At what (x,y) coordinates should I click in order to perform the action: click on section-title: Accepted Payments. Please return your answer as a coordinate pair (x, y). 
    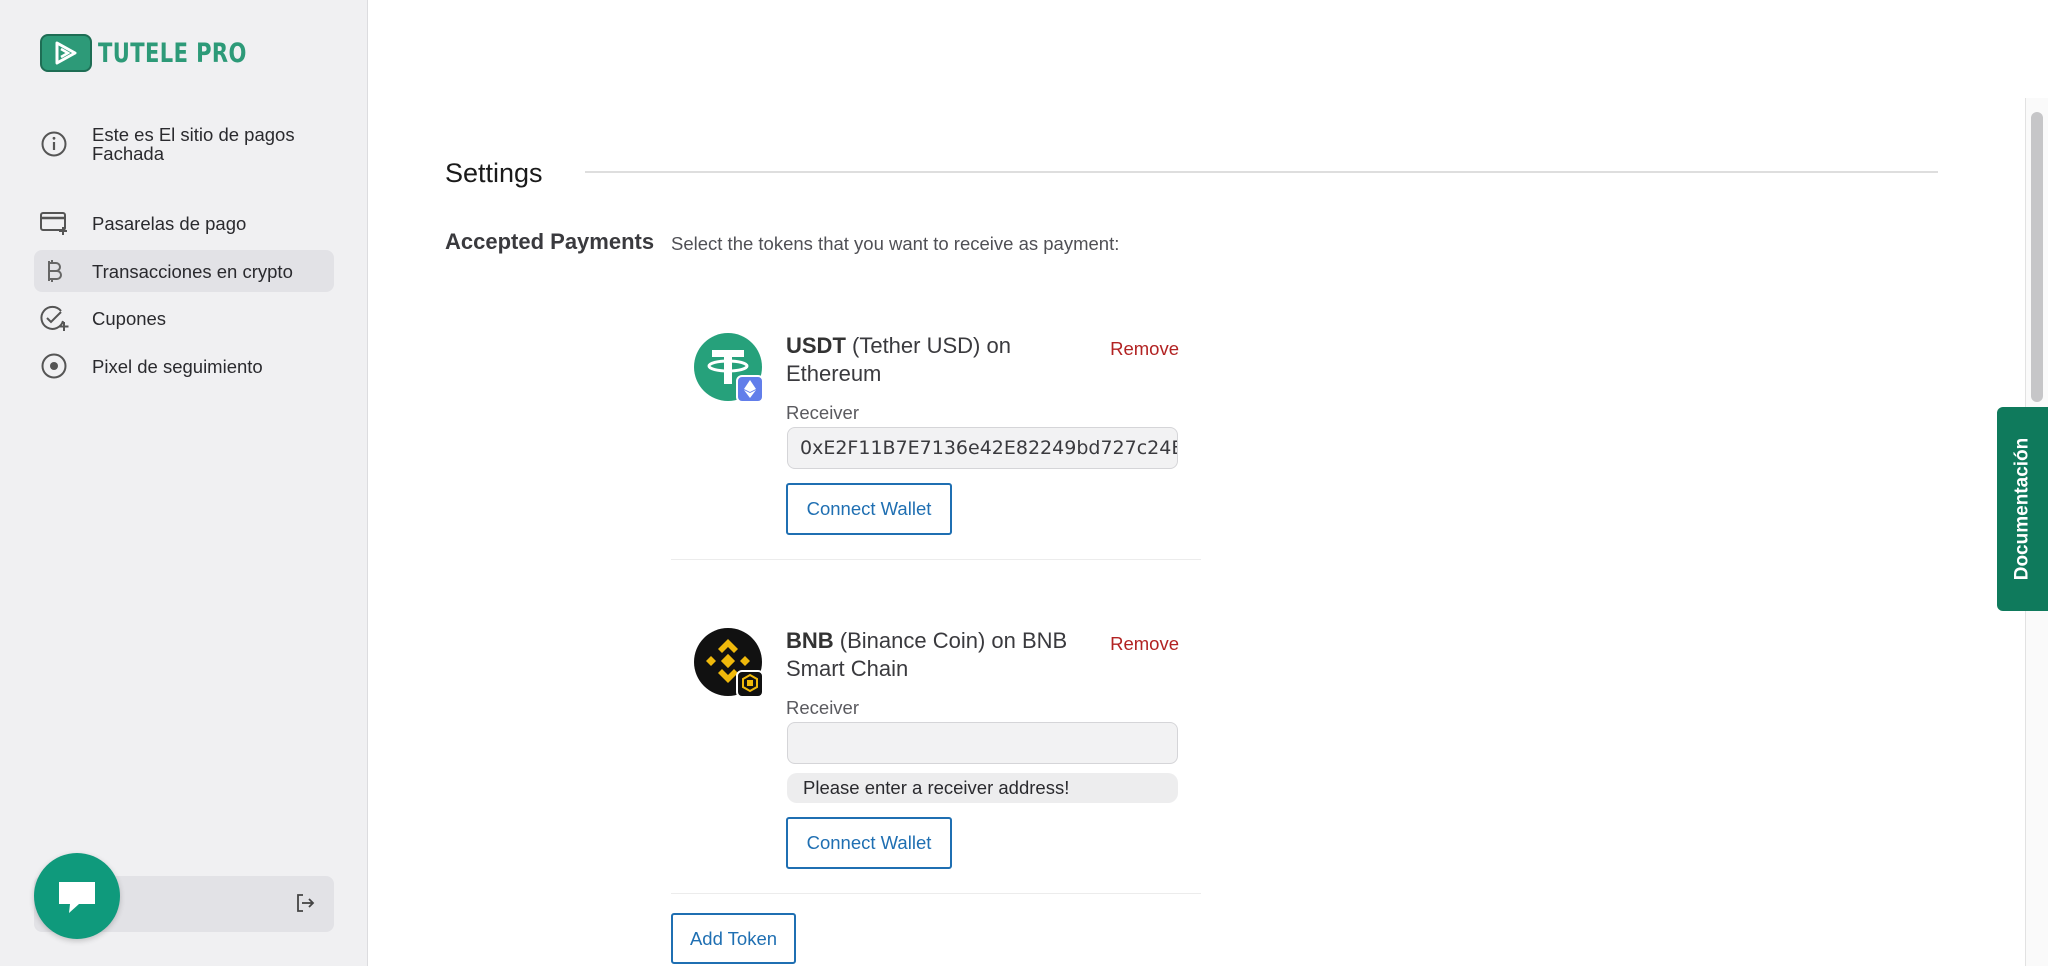
    Looking at the image, I should click on (550, 241).